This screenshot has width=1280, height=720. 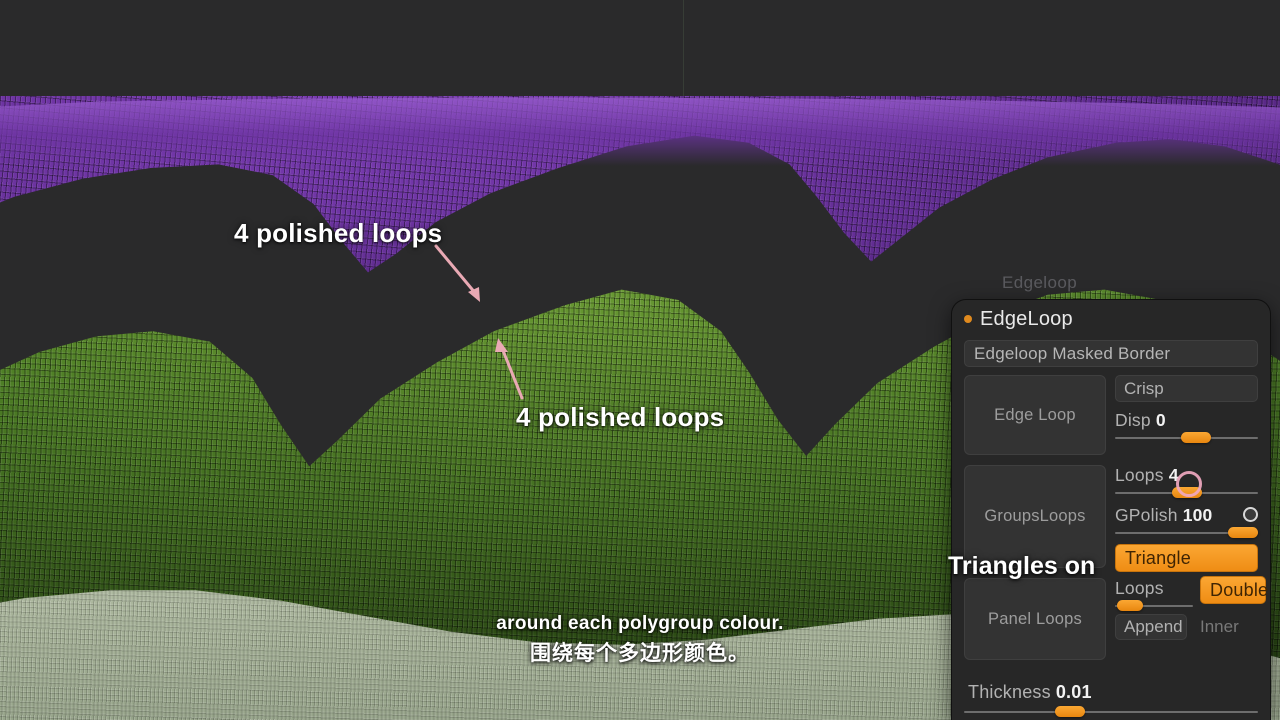 I want to click on thickness-slider: Thickness 0.01, so click(x=1111, y=699).